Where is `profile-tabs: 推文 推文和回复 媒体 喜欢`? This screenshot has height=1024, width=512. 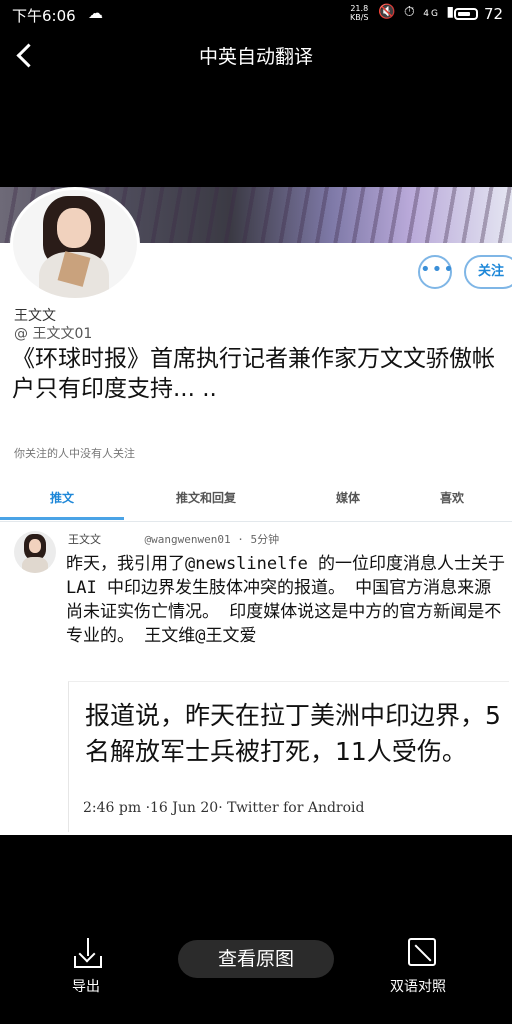 profile-tabs: 推文 推文和回复 媒体 喜欢 is located at coordinates (256, 499).